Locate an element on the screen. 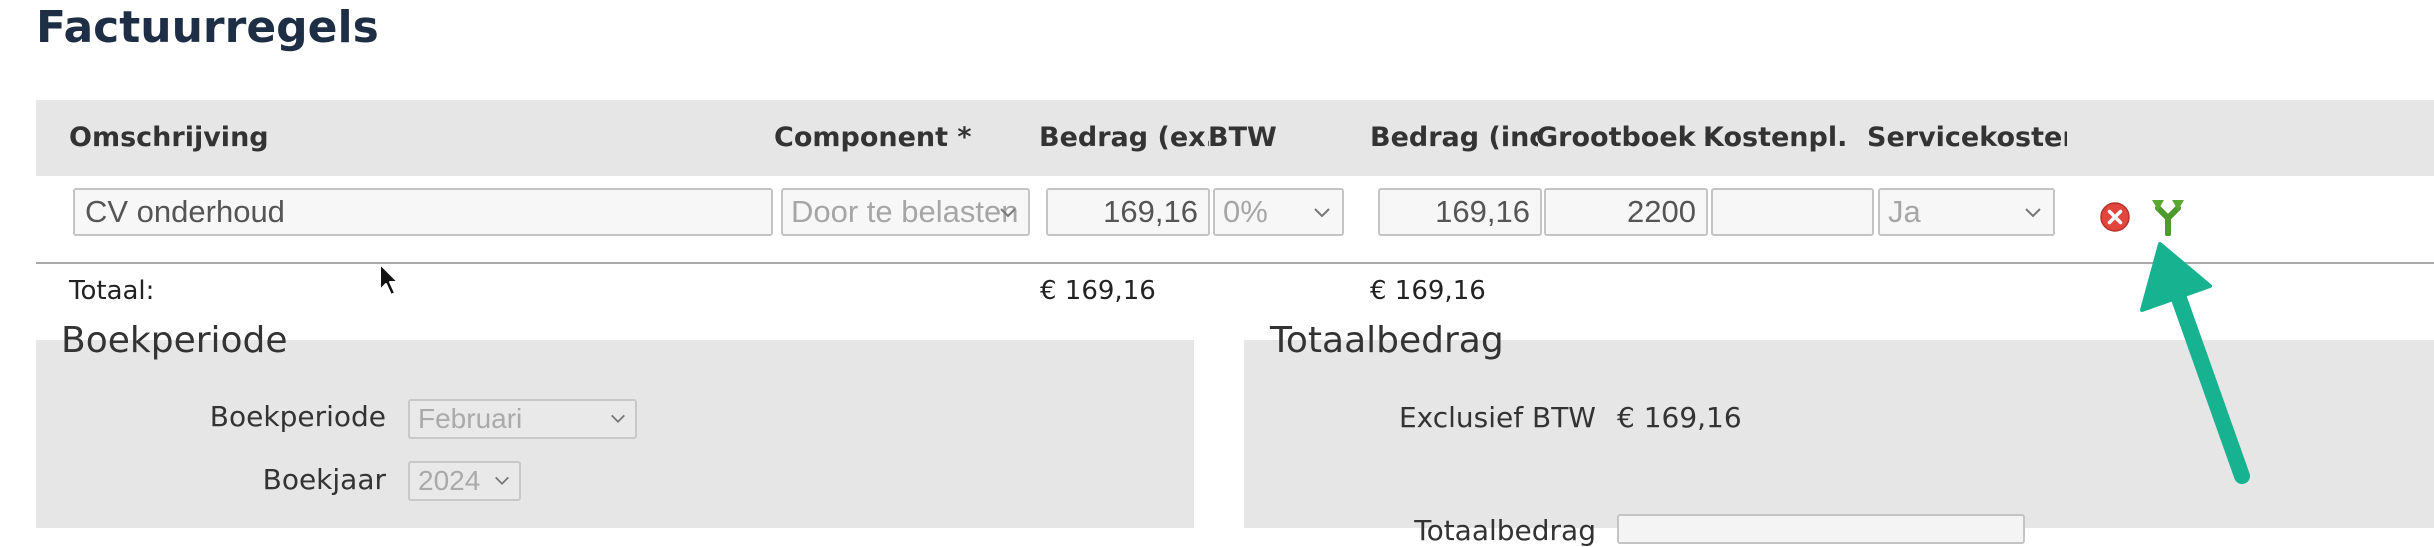 Image resolution: width=2434 pixels, height=547 pixels. btw-select: 0% is located at coordinates (1278, 212).